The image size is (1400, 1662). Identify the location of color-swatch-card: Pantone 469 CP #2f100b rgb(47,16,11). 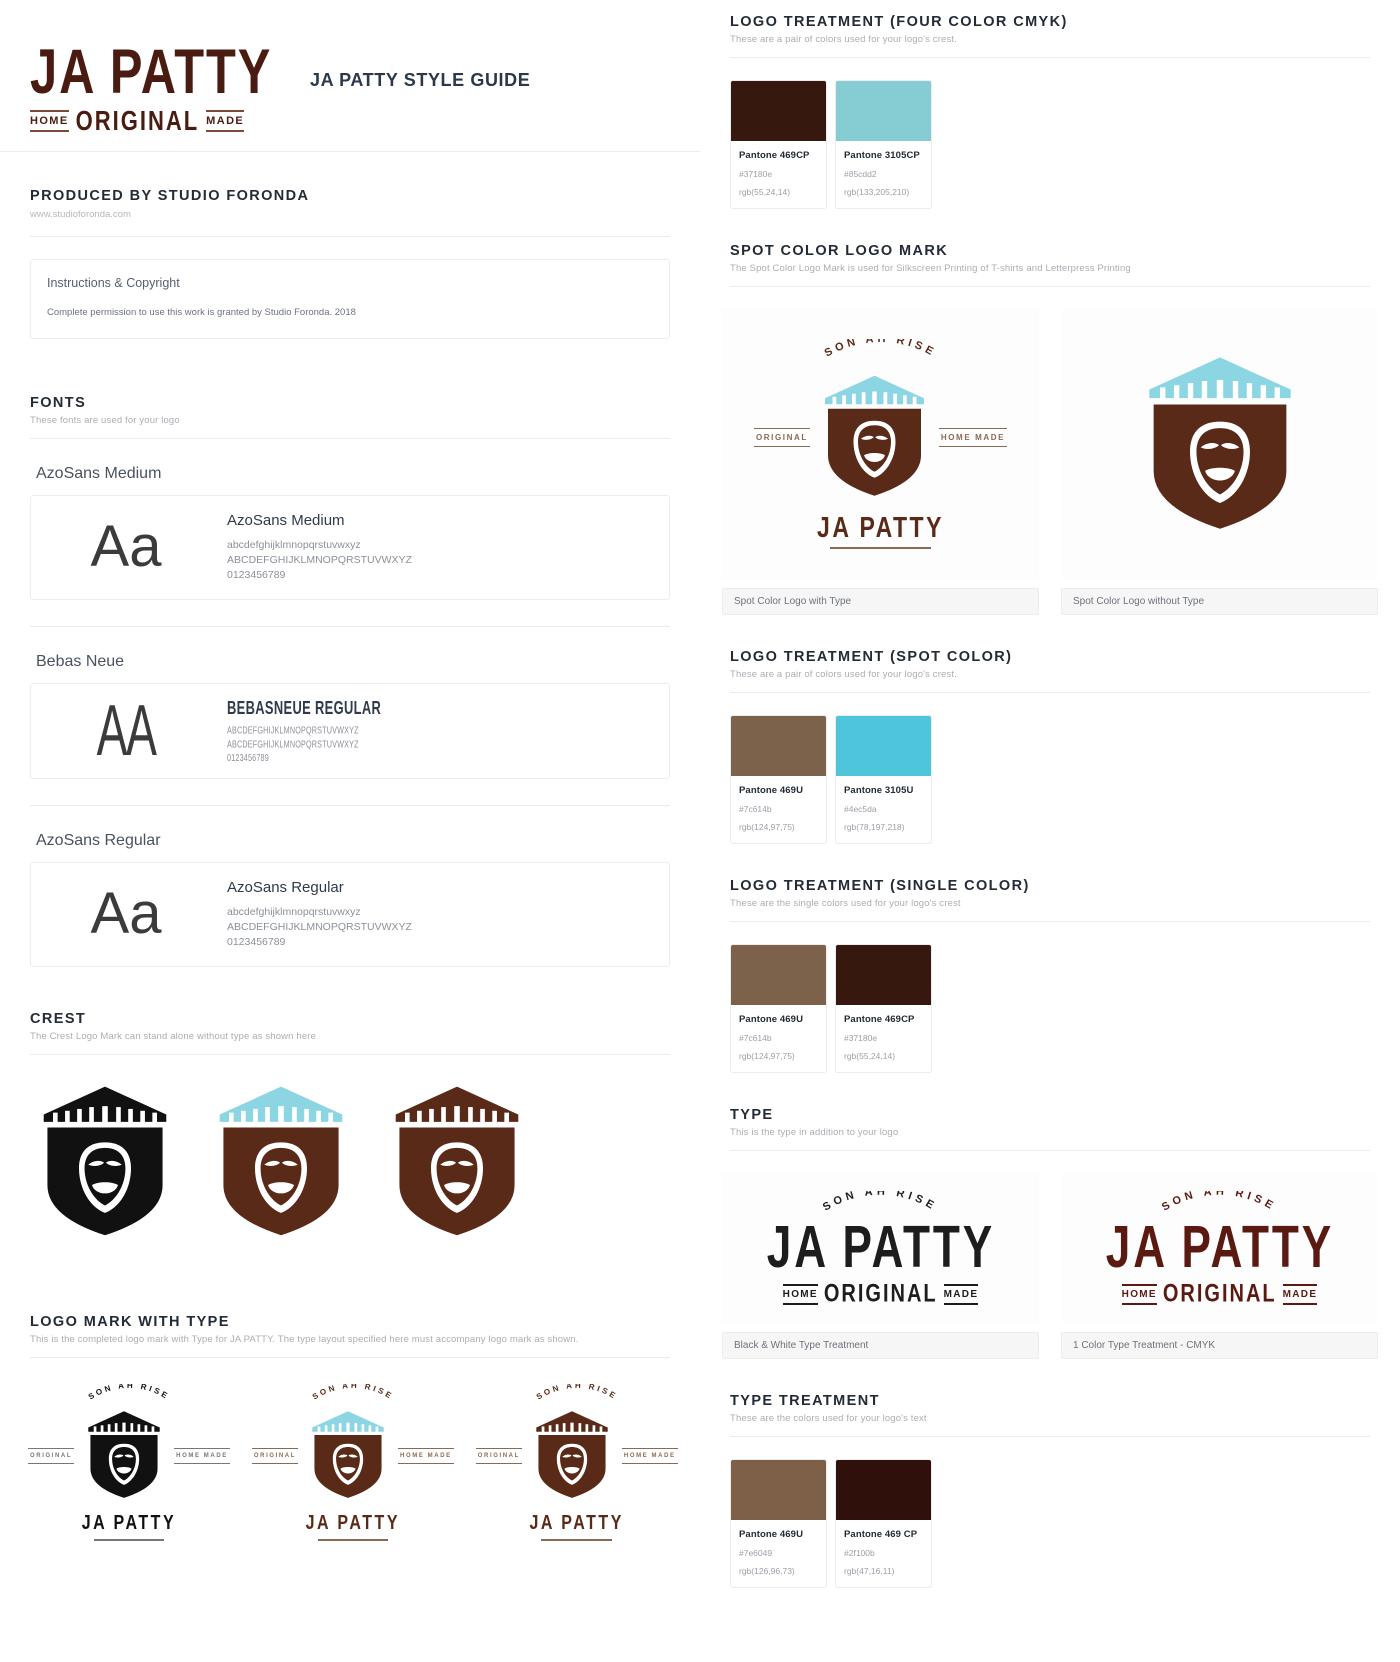
(883, 1523).